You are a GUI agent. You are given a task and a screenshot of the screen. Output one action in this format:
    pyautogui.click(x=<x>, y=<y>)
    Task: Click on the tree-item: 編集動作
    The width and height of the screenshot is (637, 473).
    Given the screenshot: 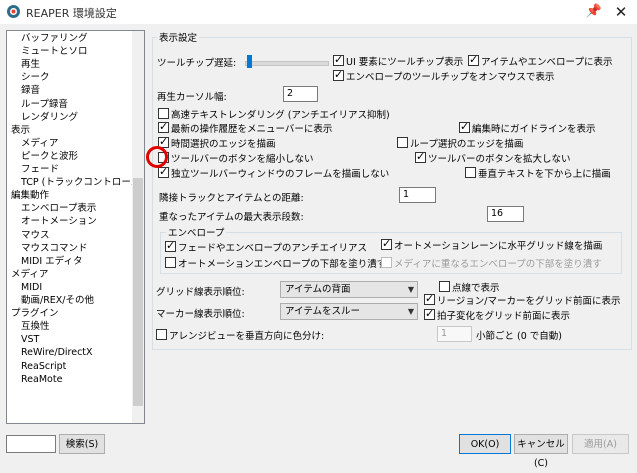 What is the action you would take?
    pyautogui.click(x=30, y=195)
    